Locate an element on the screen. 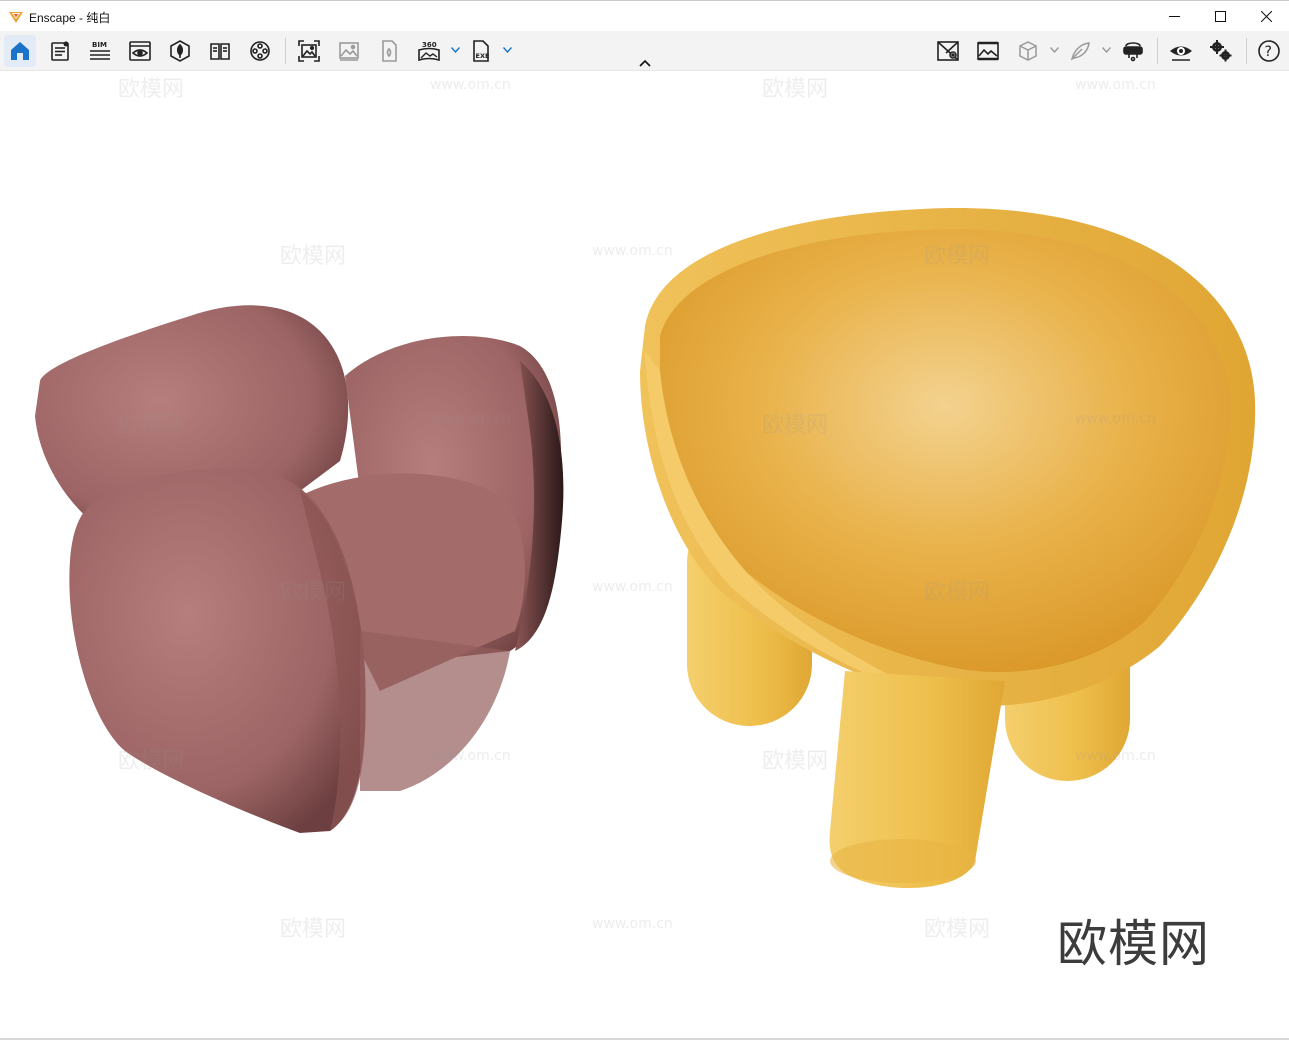  book-icon is located at coordinates (220, 51).